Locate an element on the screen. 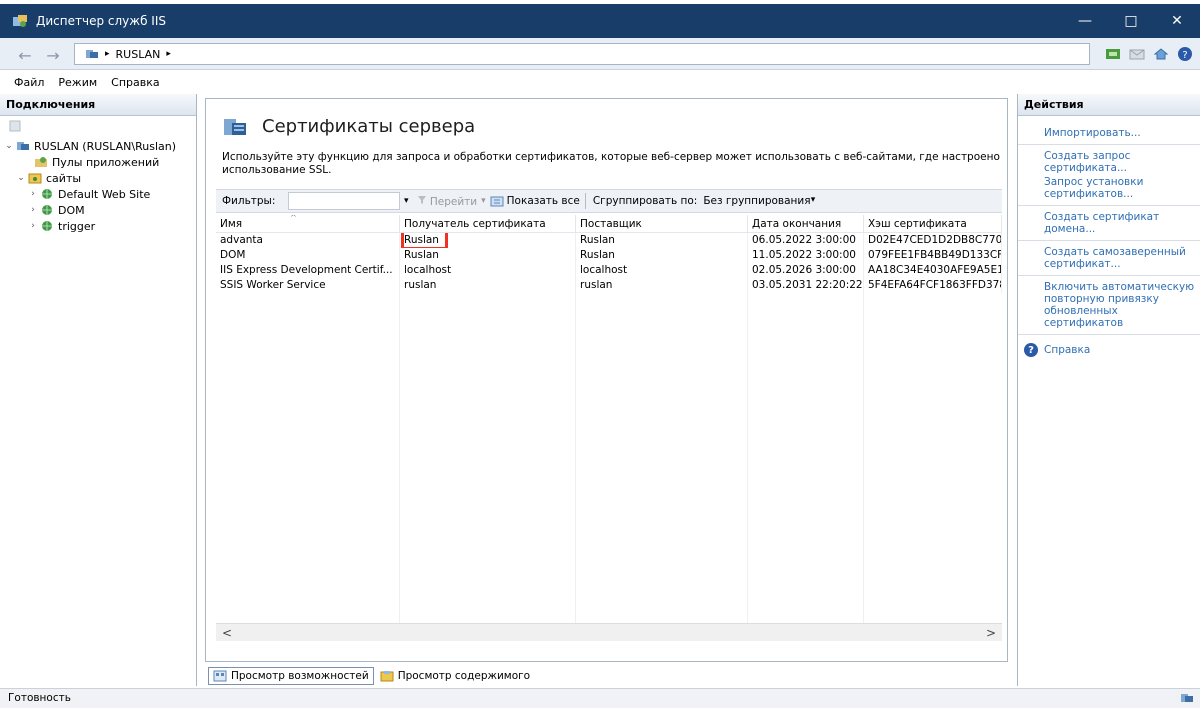  filter-dropdown-icon: ▾ is located at coordinates (406, 201).